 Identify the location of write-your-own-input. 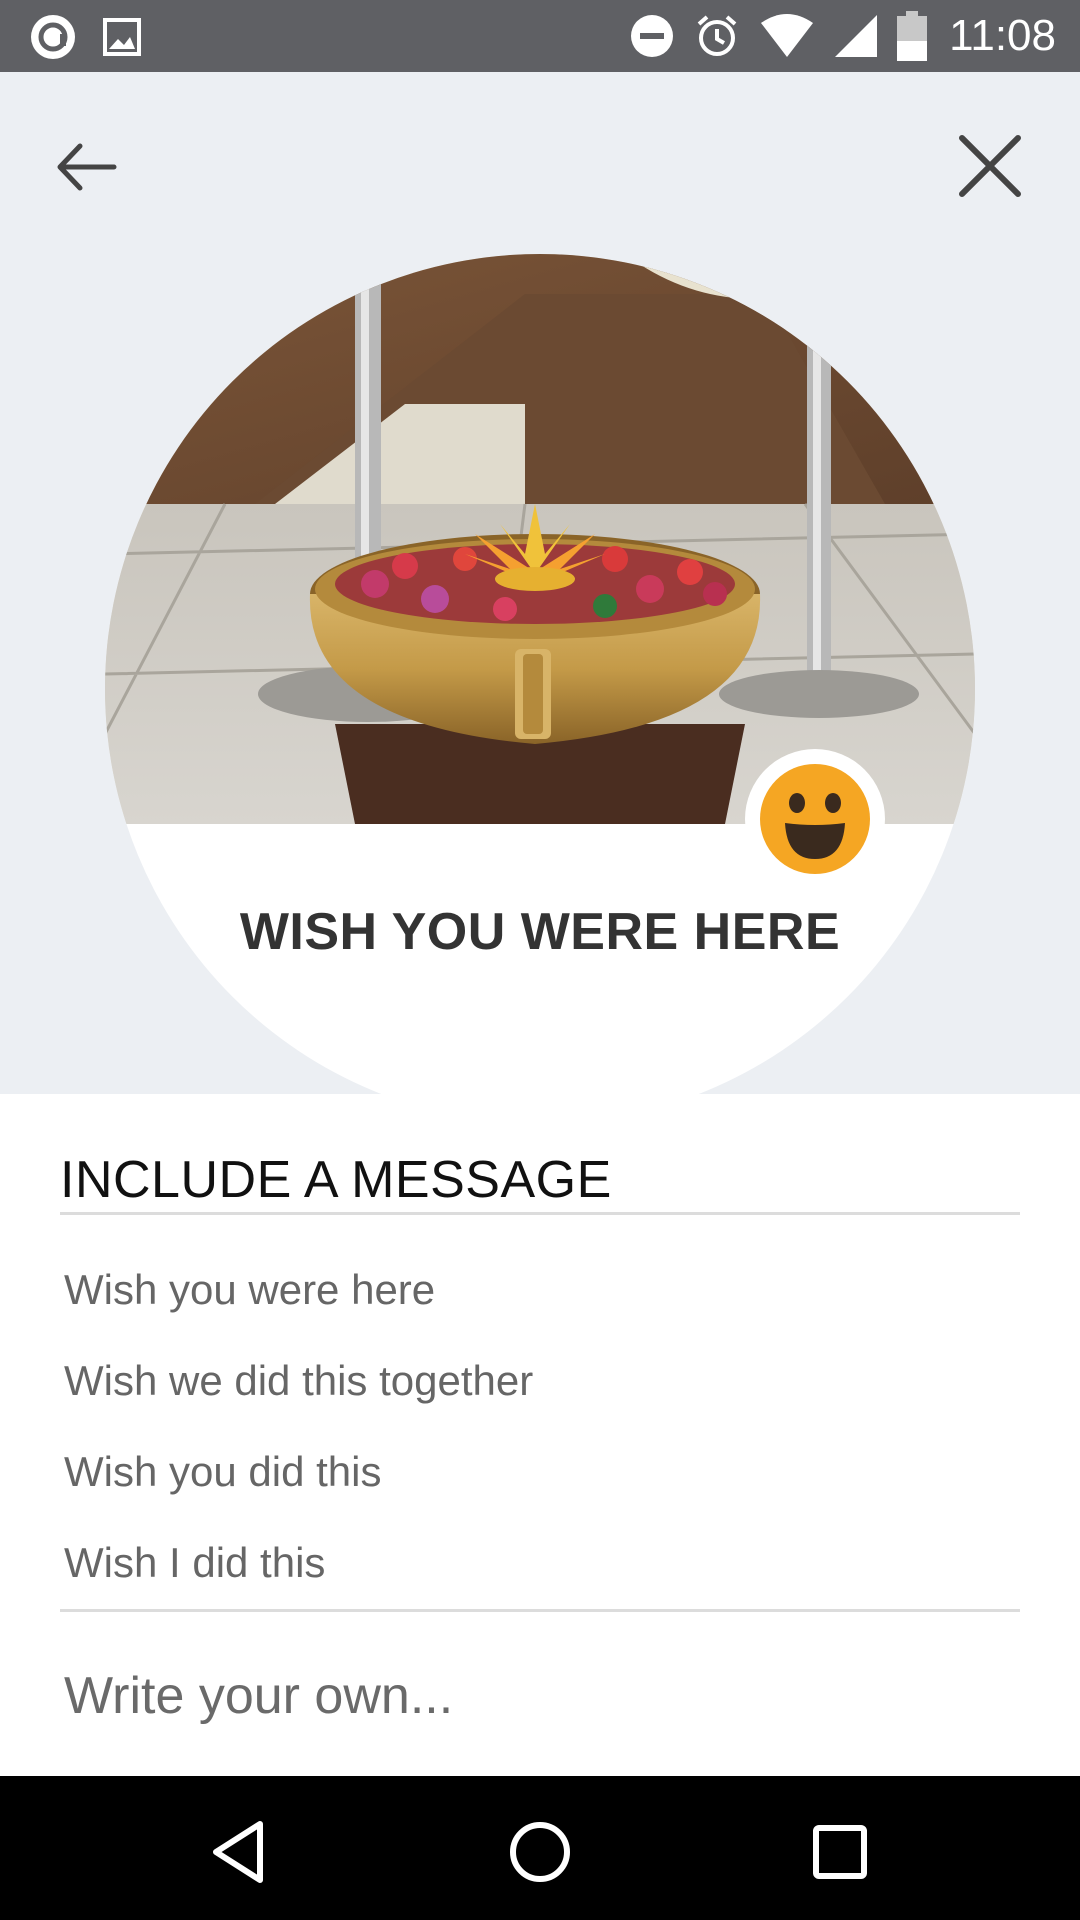
(534, 1696).